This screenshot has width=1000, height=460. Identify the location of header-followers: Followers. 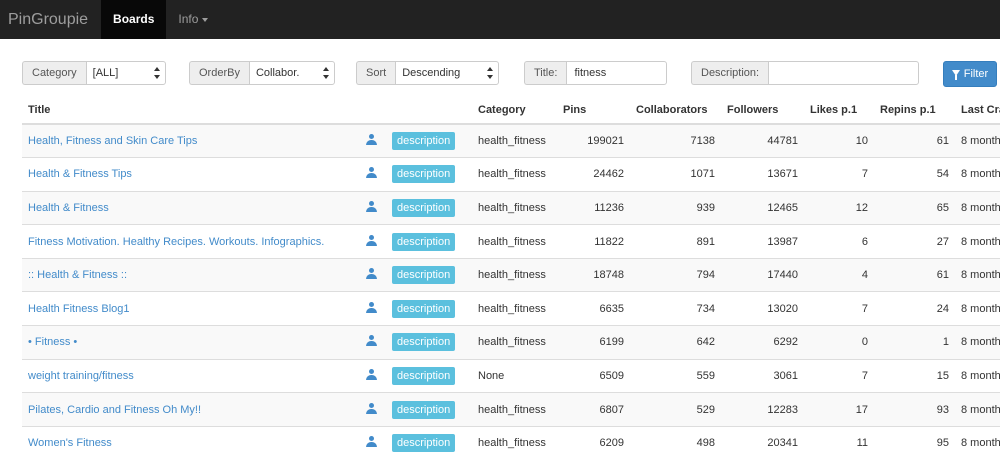
(762, 111).